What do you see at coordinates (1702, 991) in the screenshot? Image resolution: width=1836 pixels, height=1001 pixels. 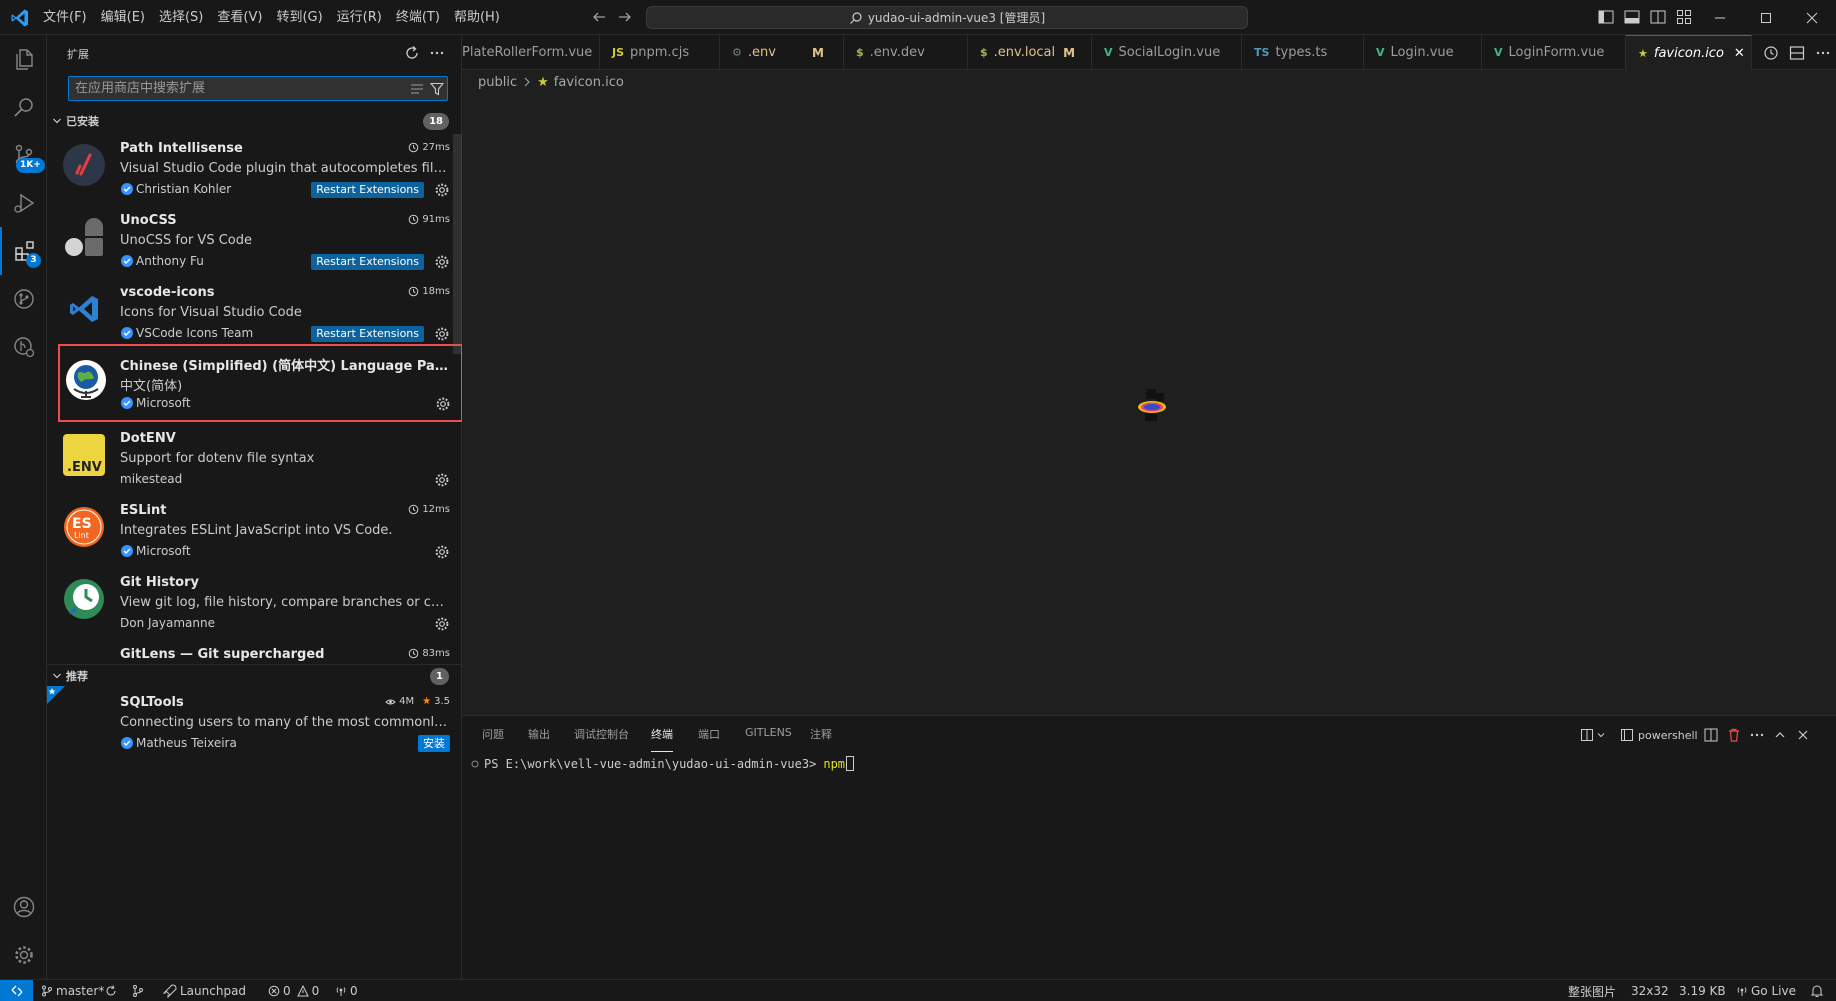 I see `file-size-item: 3.19 KB` at bounding box center [1702, 991].